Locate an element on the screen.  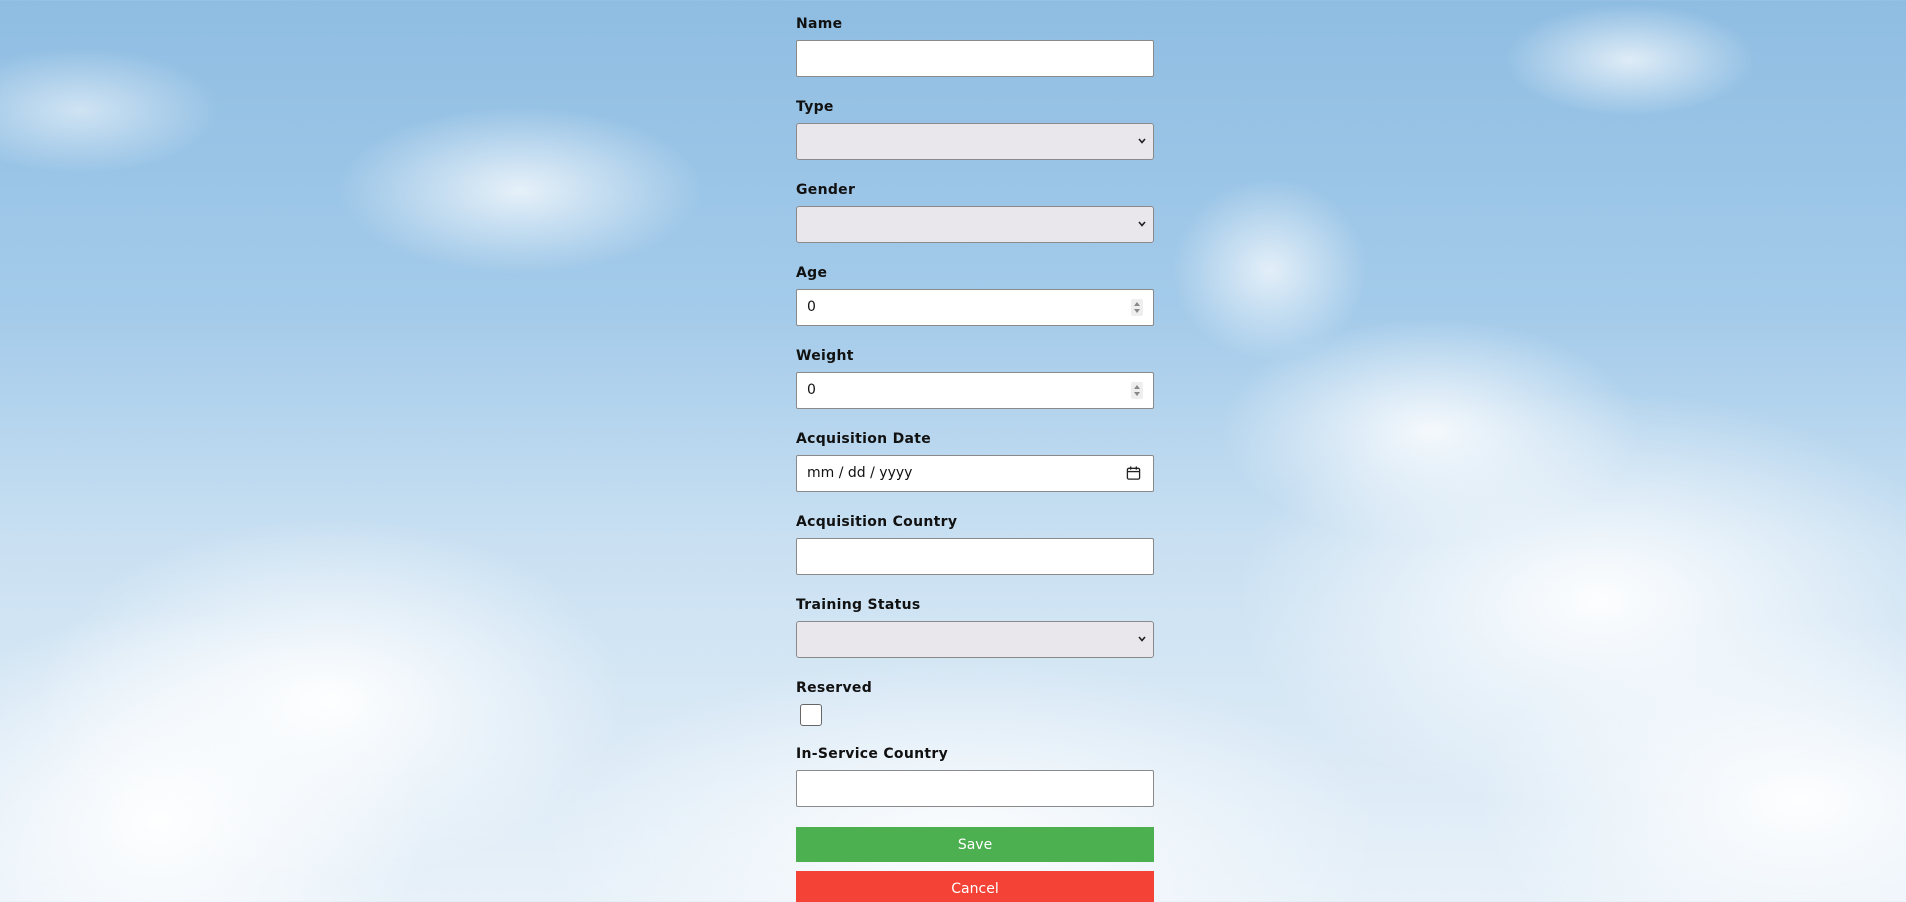
age-group: Age 0 is located at coordinates (975, 294).